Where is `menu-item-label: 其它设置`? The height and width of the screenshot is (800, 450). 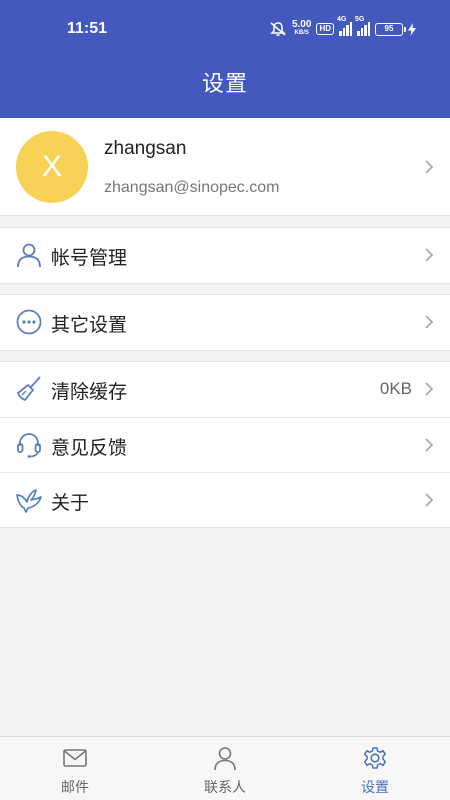 menu-item-label: 其它设置 is located at coordinates (89, 325).